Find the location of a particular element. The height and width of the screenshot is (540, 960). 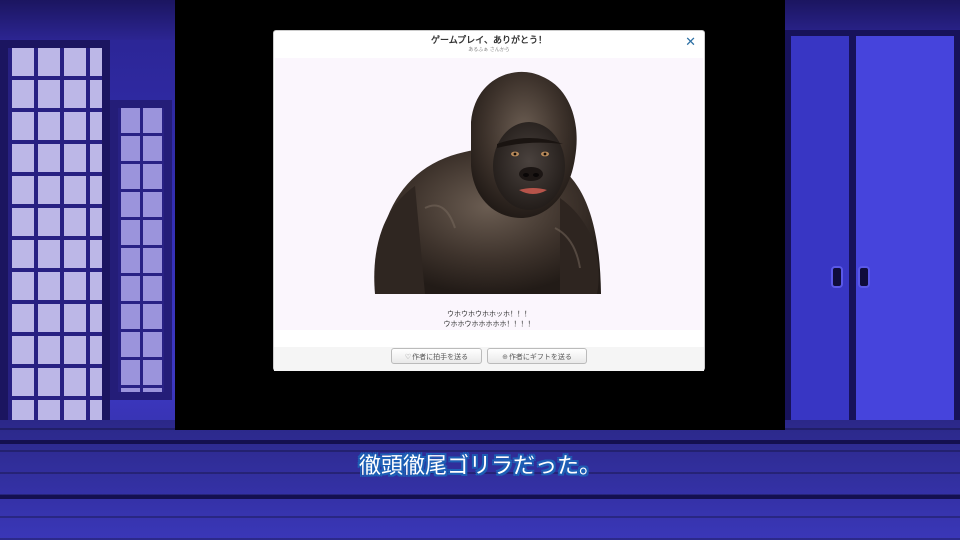

gift-icon: ⊕ is located at coordinates (505, 357).